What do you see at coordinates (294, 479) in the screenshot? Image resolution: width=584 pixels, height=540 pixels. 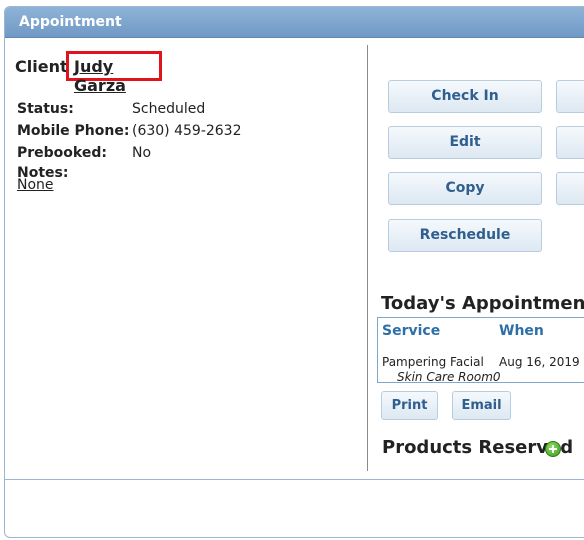 I see `footer-divider` at bounding box center [294, 479].